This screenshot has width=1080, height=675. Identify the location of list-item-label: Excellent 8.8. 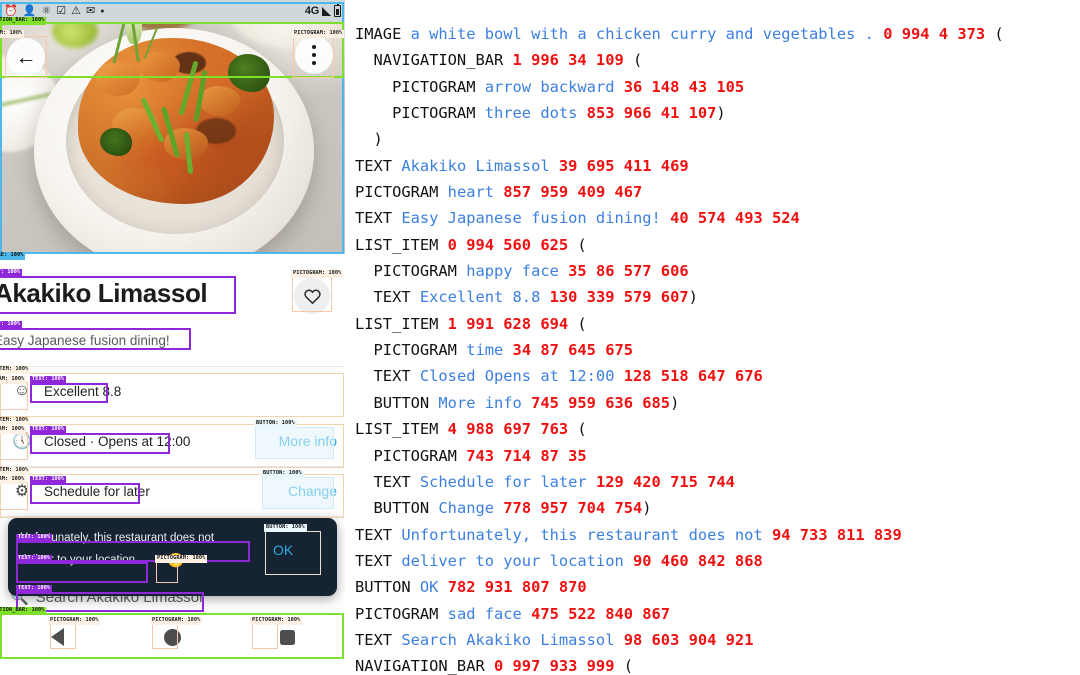
(83, 391).